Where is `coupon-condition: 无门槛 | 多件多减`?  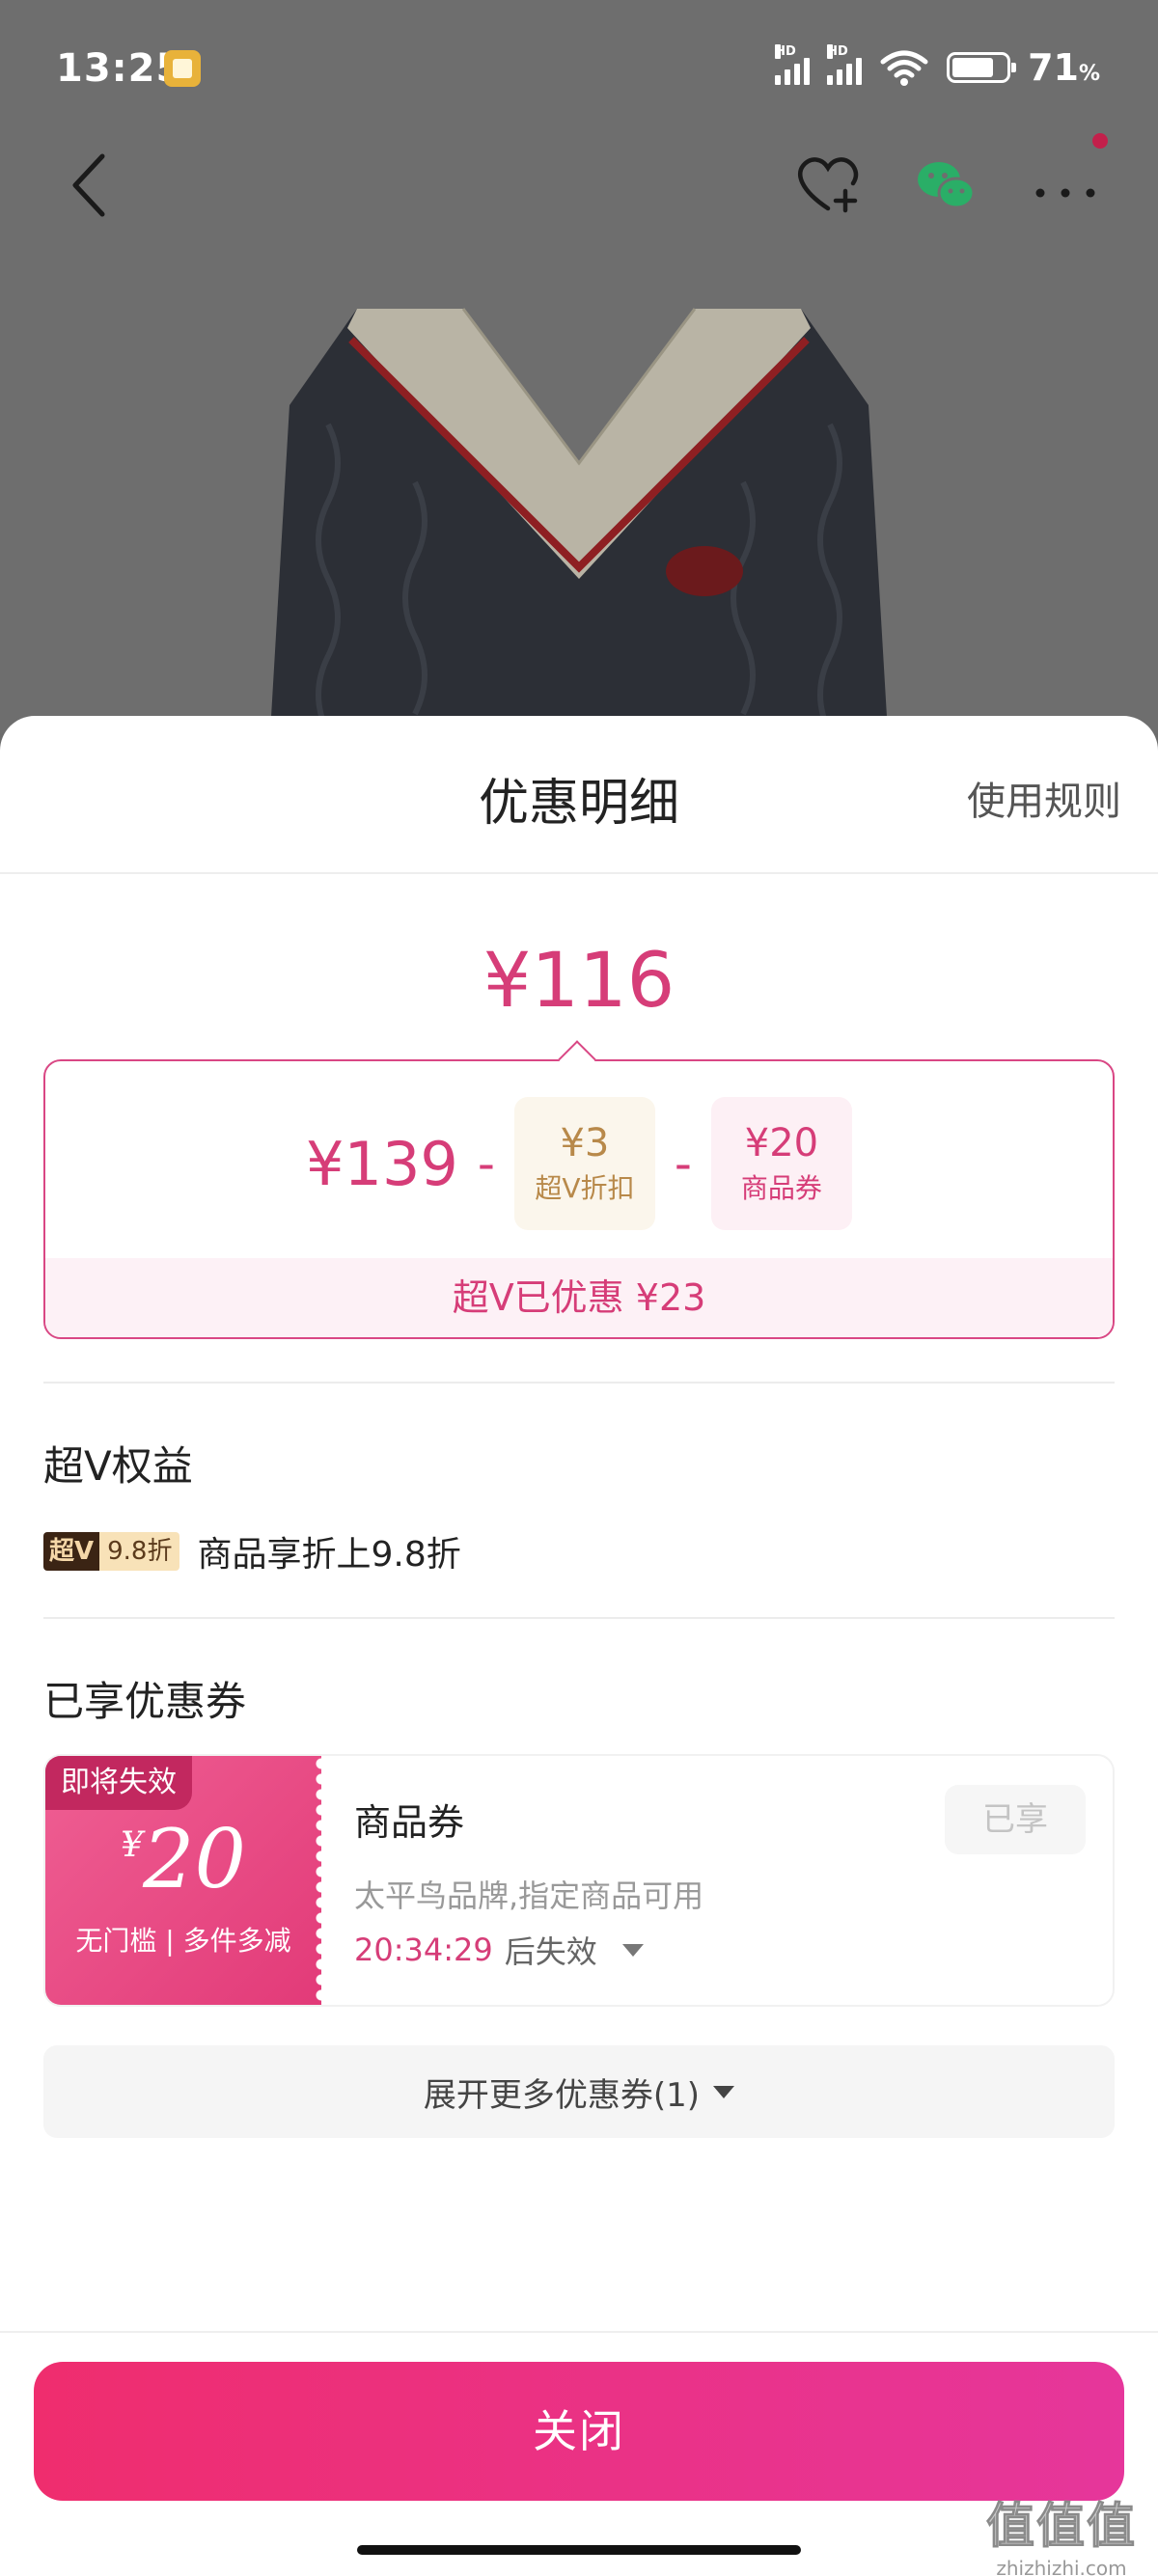 coupon-condition: 无门槛 | 多件多减 is located at coordinates (183, 1941).